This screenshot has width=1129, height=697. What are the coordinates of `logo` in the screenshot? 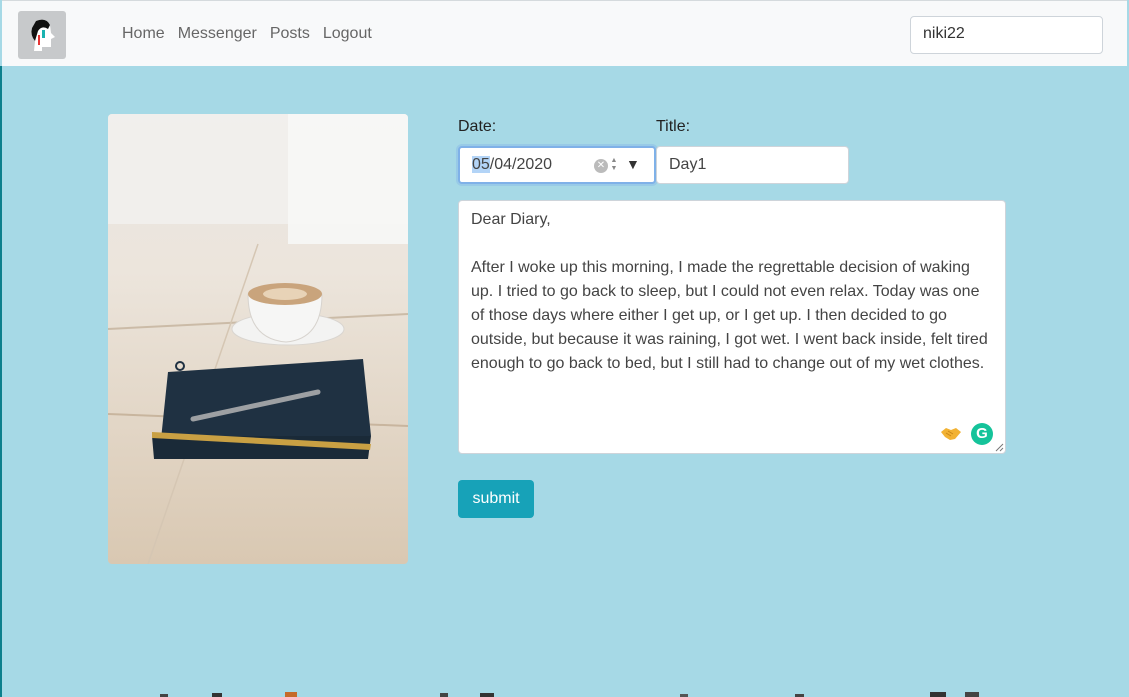 It's located at (42, 35).